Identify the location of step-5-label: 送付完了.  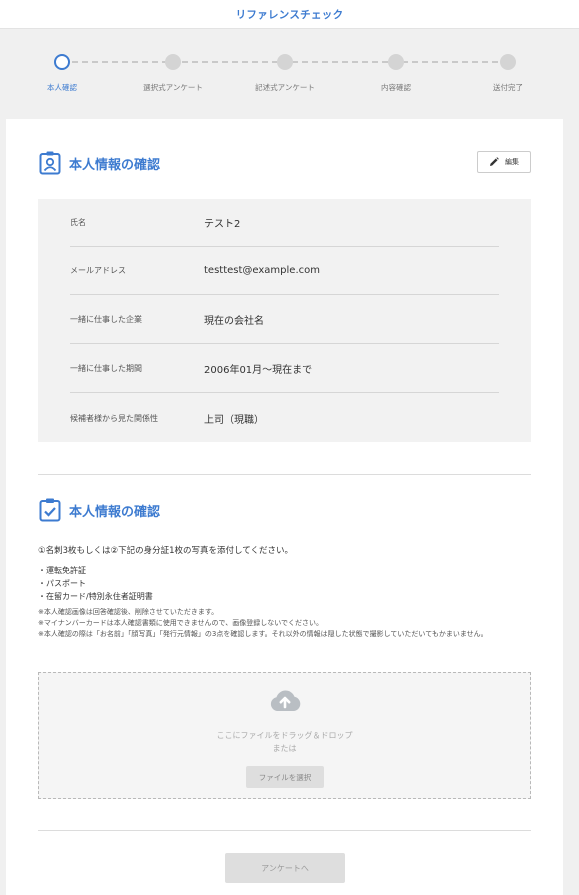
(508, 87).